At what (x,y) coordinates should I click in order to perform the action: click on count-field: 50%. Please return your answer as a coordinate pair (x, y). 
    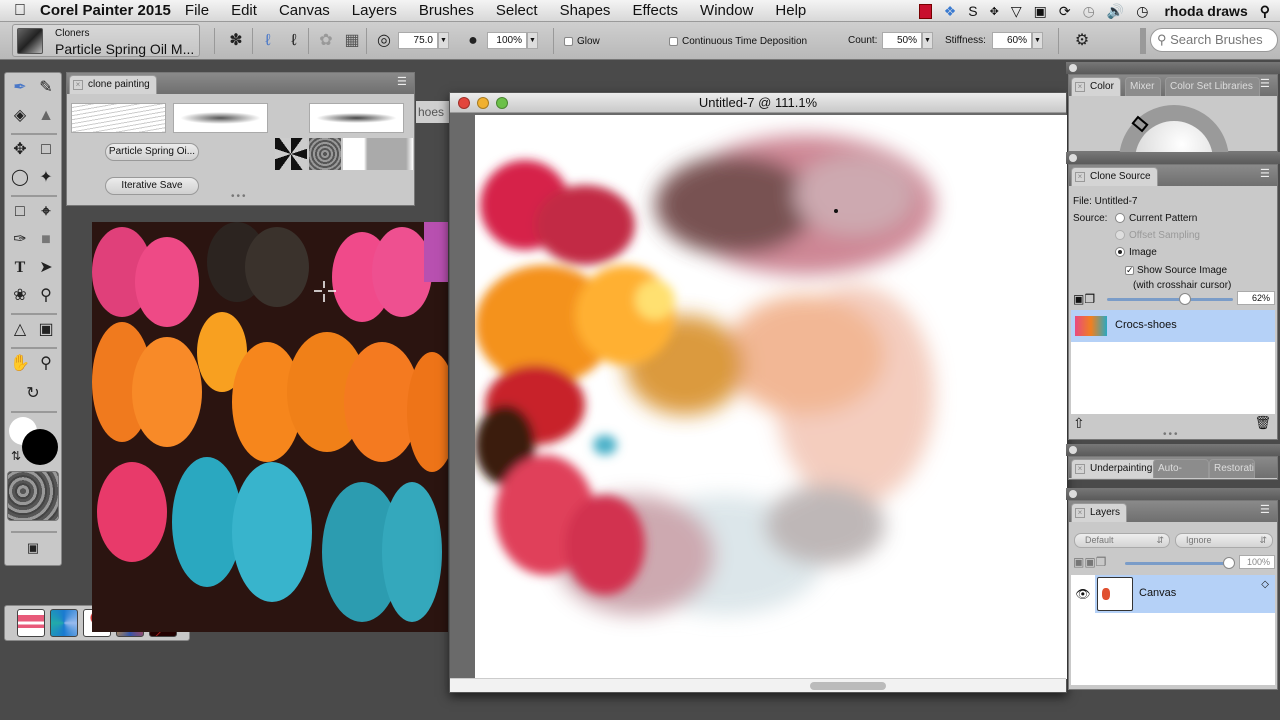
    Looking at the image, I should click on (902, 40).